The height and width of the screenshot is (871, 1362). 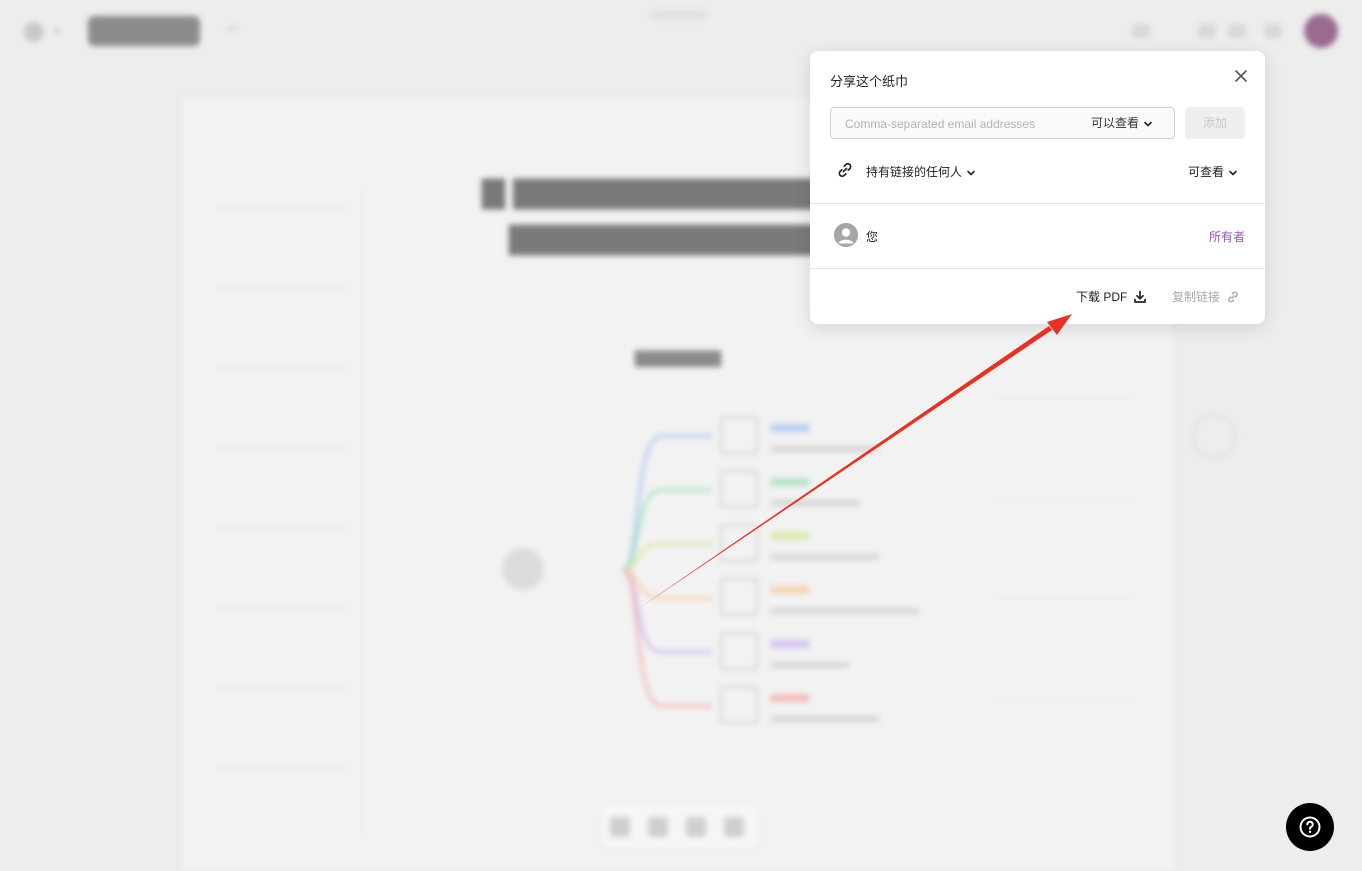 What do you see at coordinates (620, 827) in the screenshot?
I see `zoom-icon` at bounding box center [620, 827].